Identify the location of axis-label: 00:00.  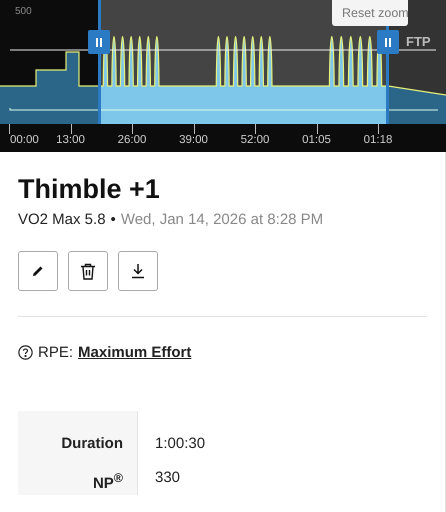
(24, 140).